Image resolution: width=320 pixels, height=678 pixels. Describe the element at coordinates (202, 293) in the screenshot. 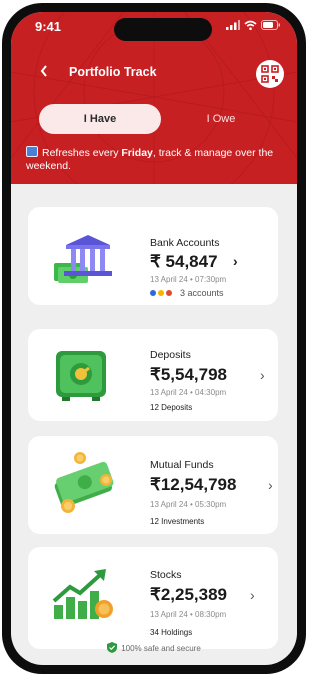

I see `card-meta: 3 accounts` at that location.